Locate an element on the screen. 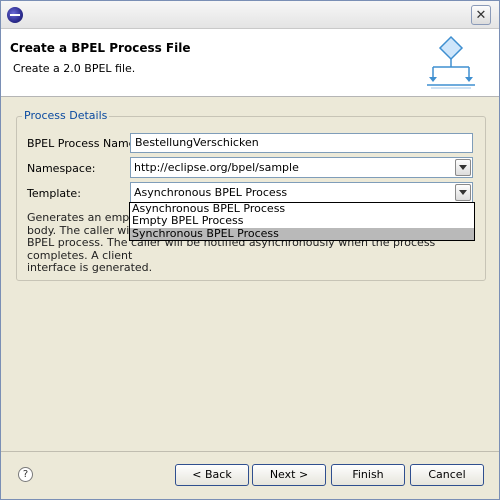  template-combo: Asynchronous BPEL Process is located at coordinates (301, 192).